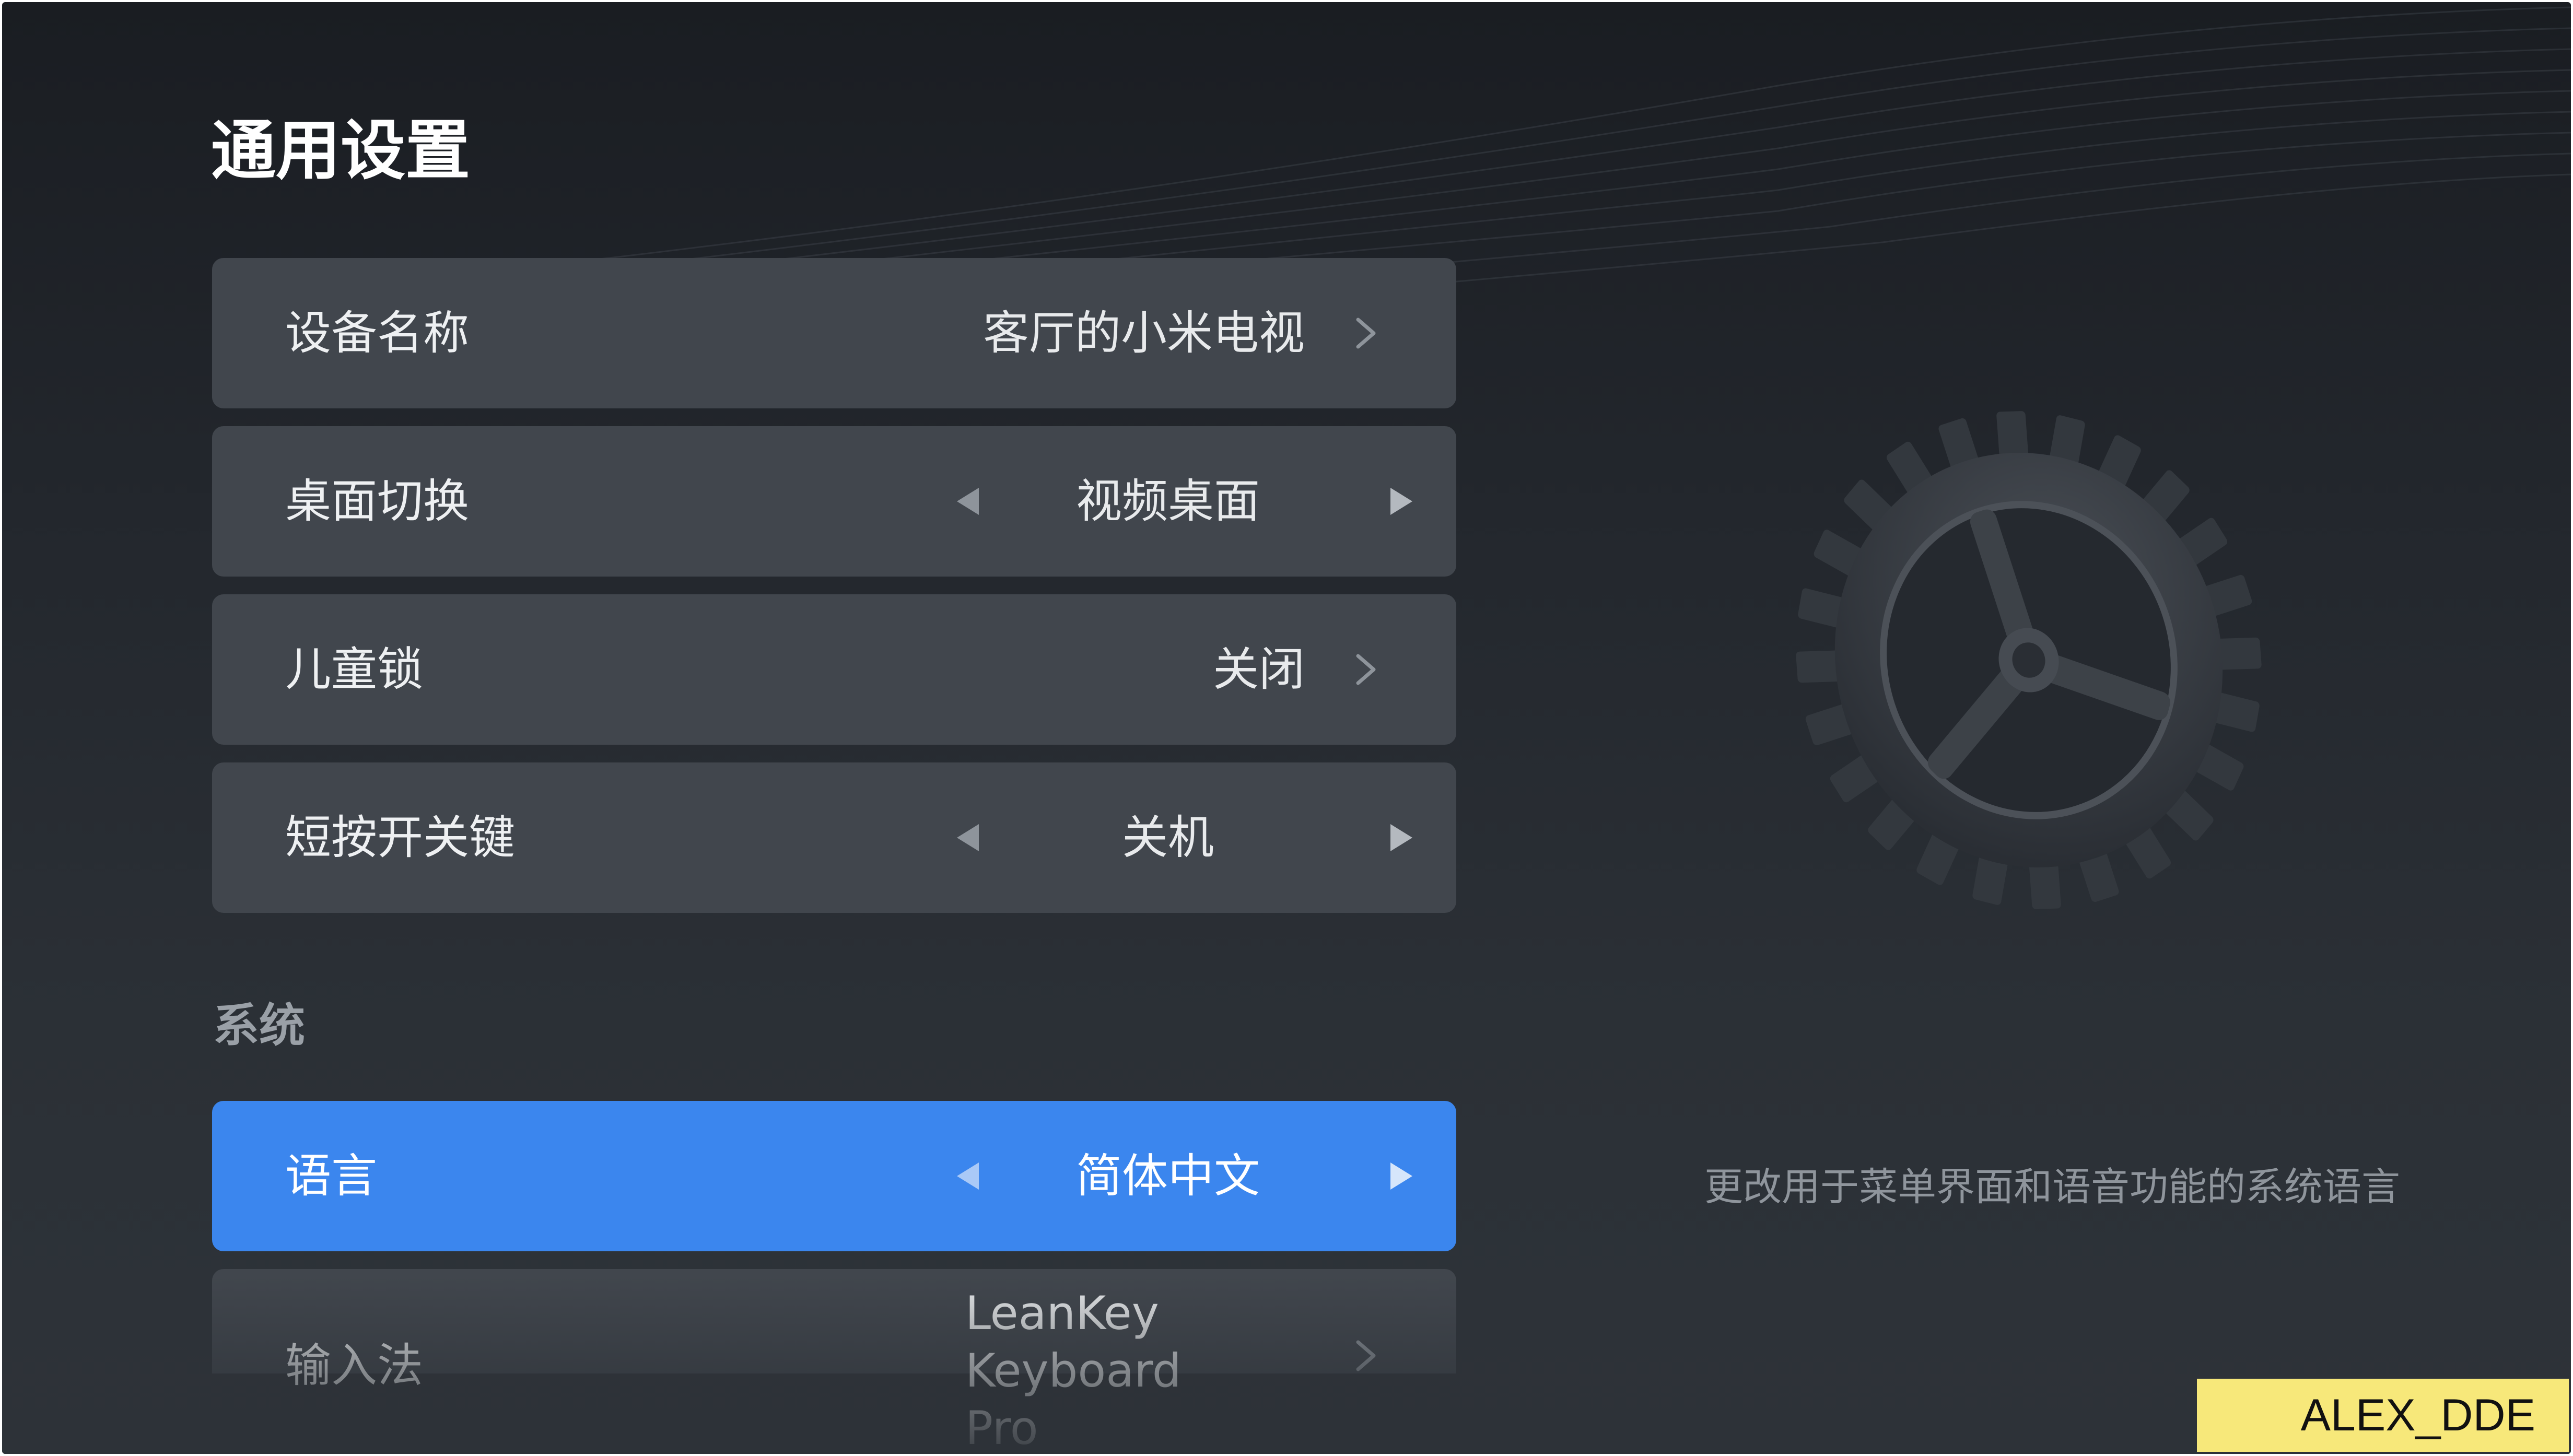 The height and width of the screenshot is (1456, 2573). I want to click on setting-label: 桌面切换, so click(378, 501).